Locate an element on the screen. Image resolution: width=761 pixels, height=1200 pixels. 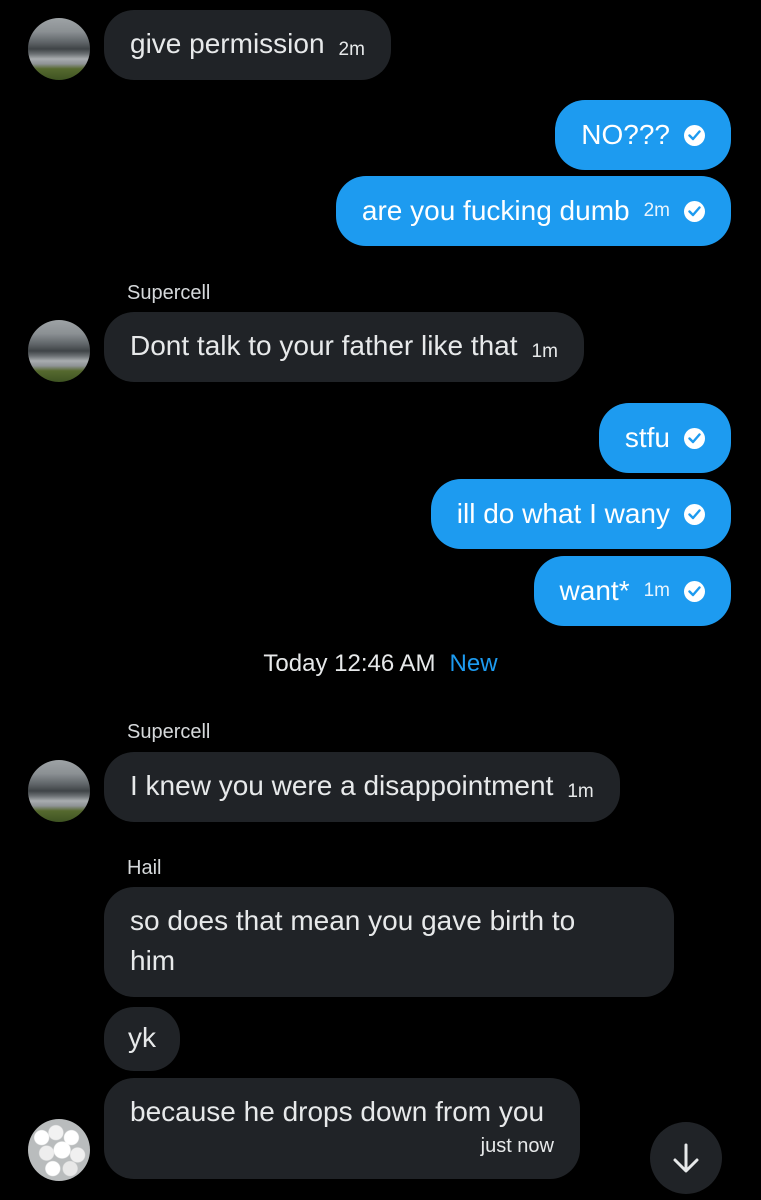
message-bubble: I knew you were a disappointment 1m is located at coordinates (362, 787).